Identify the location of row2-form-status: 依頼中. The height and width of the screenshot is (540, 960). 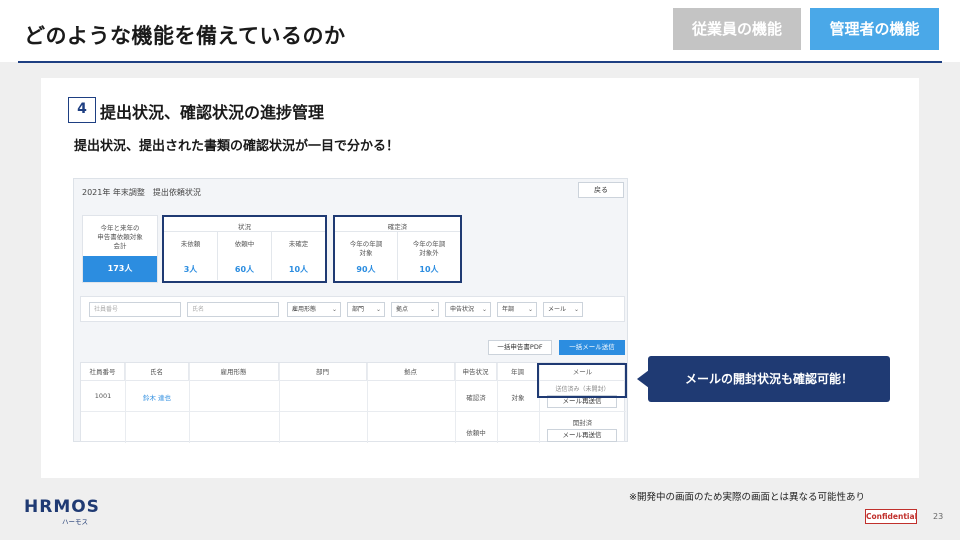
(476, 433).